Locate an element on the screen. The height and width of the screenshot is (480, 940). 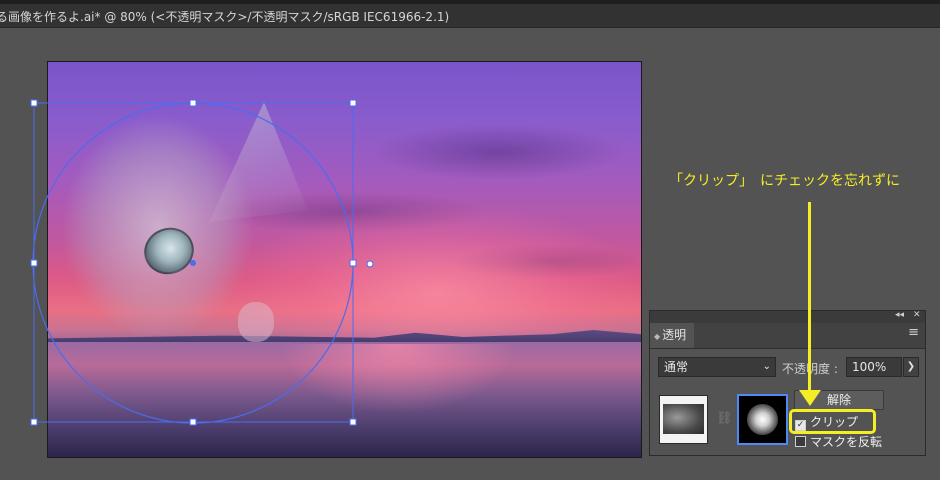
handle-top-left is located at coordinates (34, 103).